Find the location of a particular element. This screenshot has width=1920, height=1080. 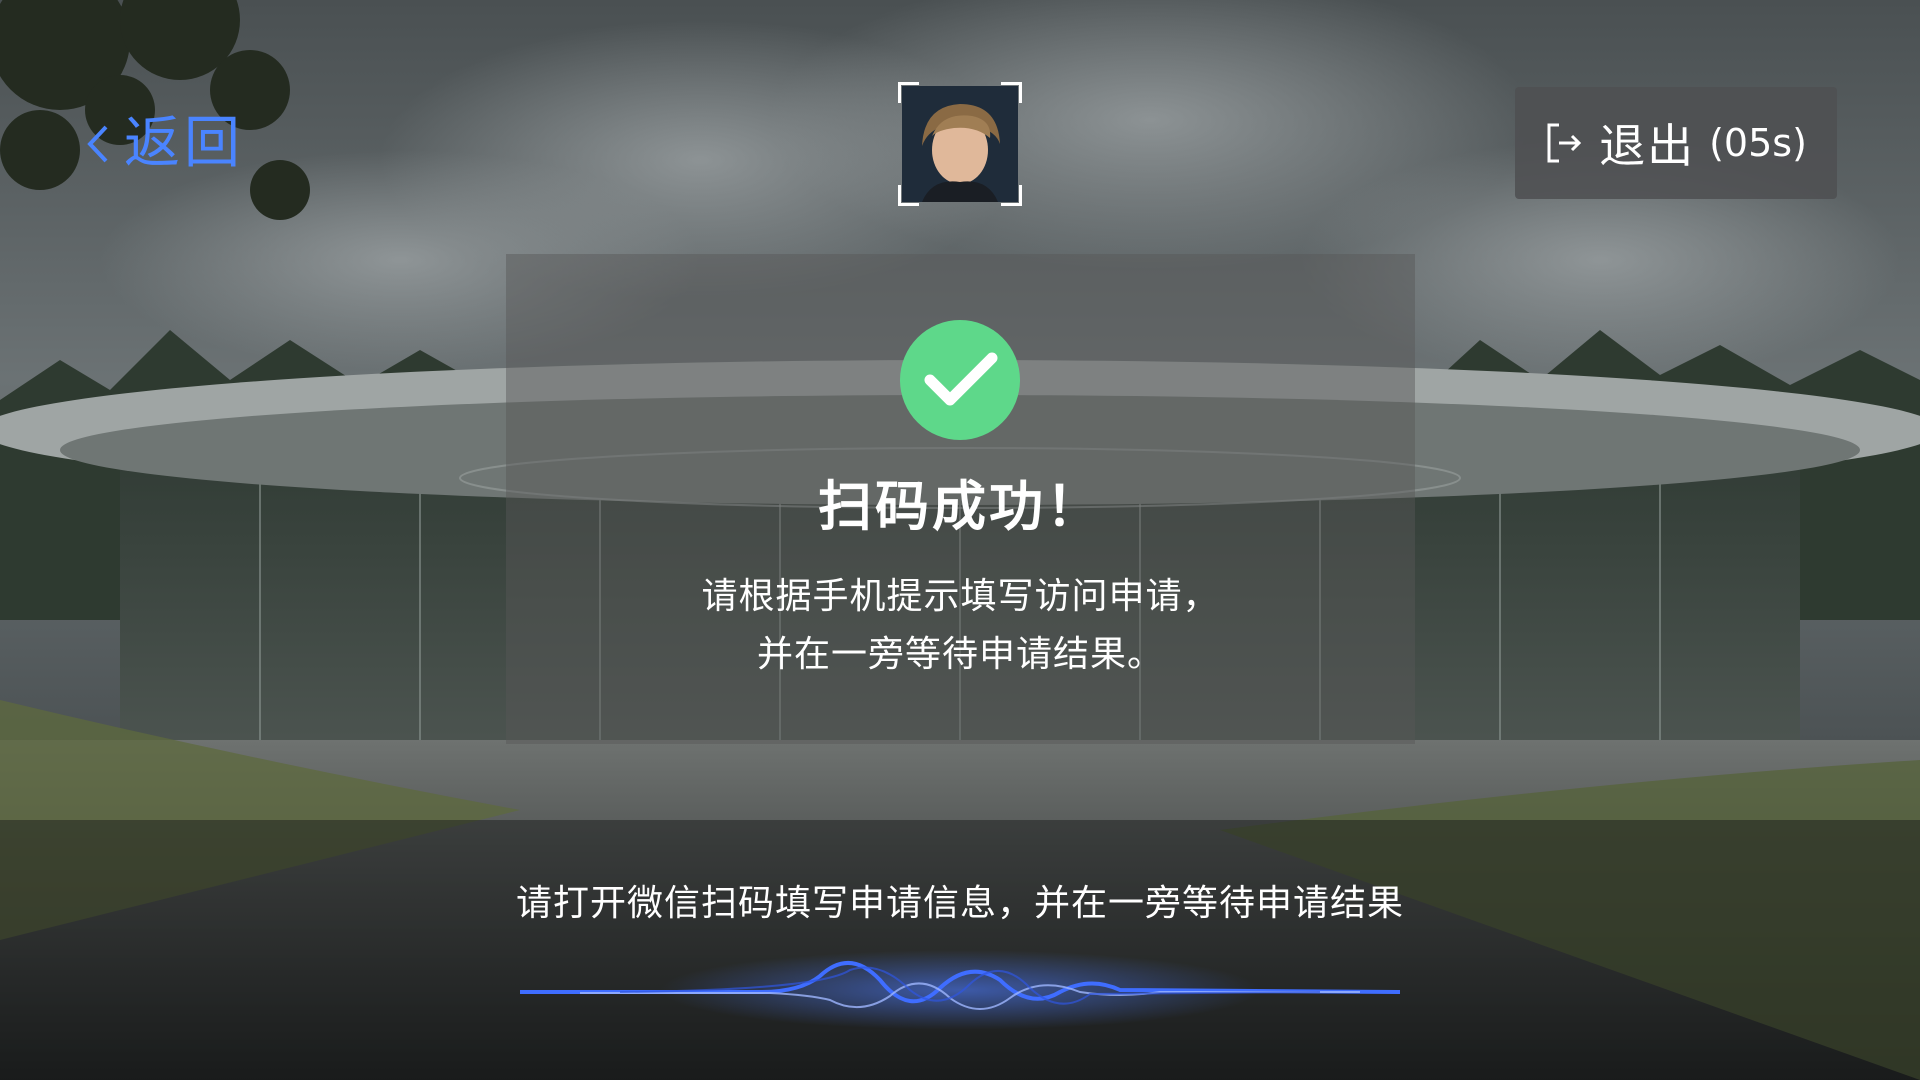

exit-button: 退出 (05s) is located at coordinates (1676, 143).